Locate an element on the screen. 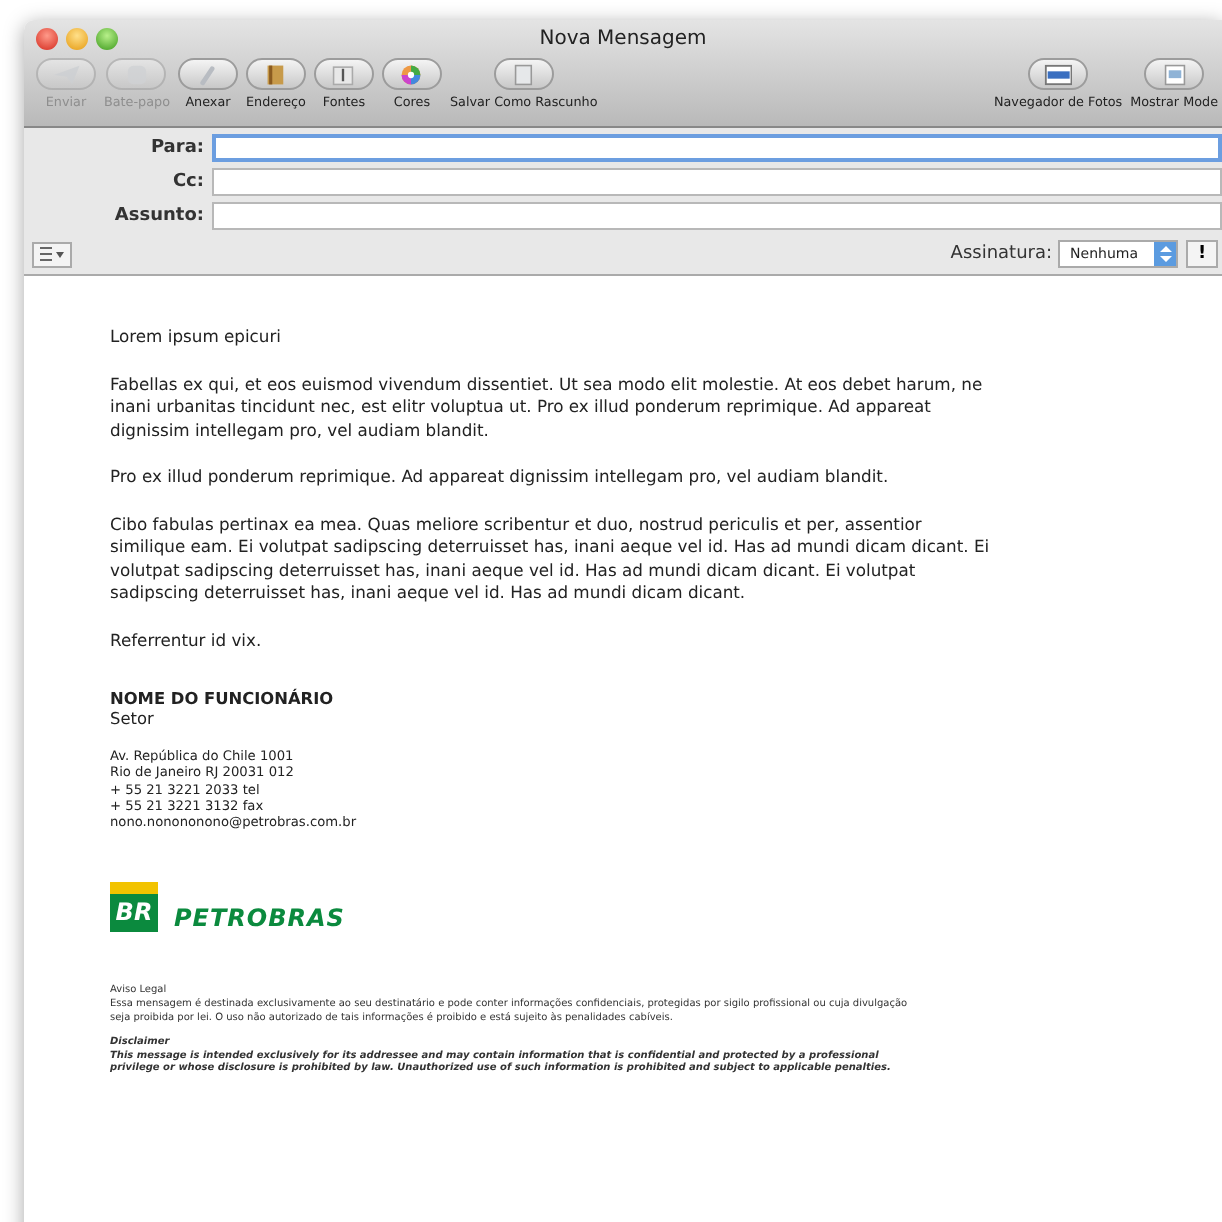  field-label: Cc: is located at coordinates (188, 182).